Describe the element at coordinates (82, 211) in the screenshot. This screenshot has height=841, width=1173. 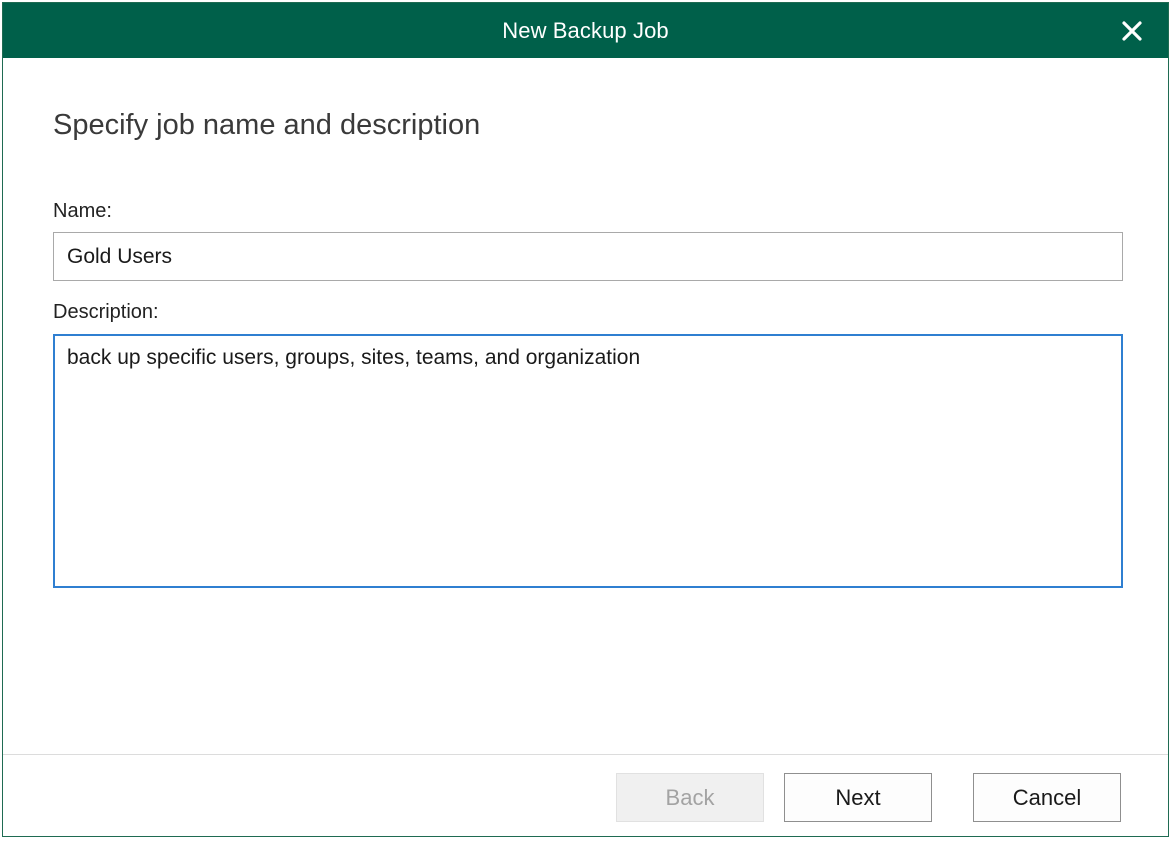
I see `name-label: Name:` at that location.